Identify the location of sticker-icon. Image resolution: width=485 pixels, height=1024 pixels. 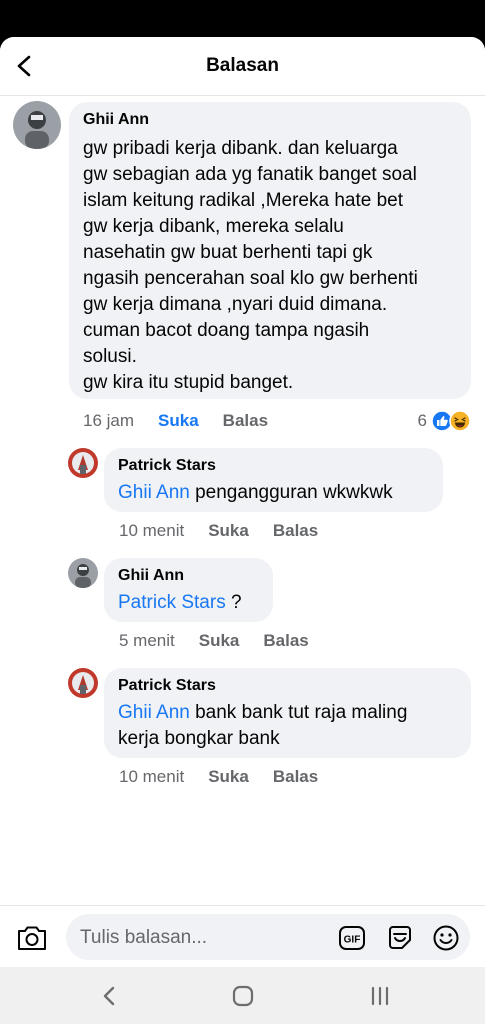
(400, 937).